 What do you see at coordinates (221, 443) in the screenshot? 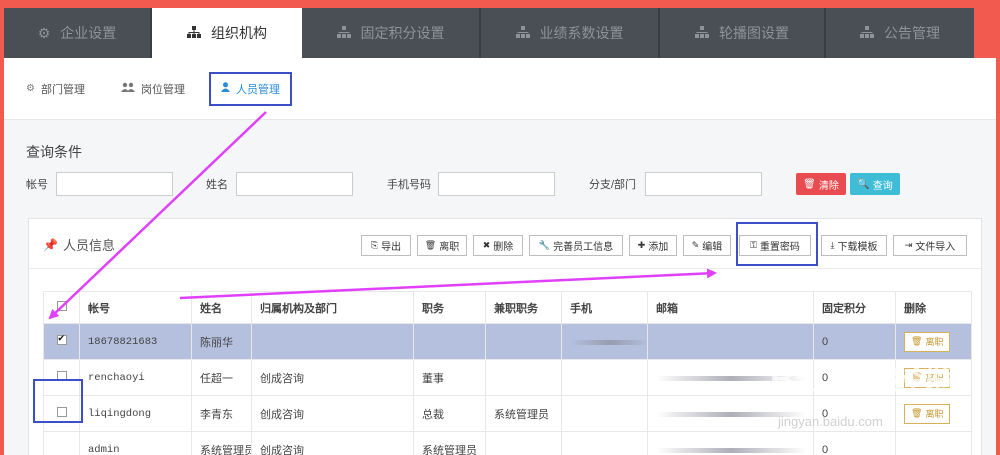
I see `cell-name: 系统管理员` at bounding box center [221, 443].